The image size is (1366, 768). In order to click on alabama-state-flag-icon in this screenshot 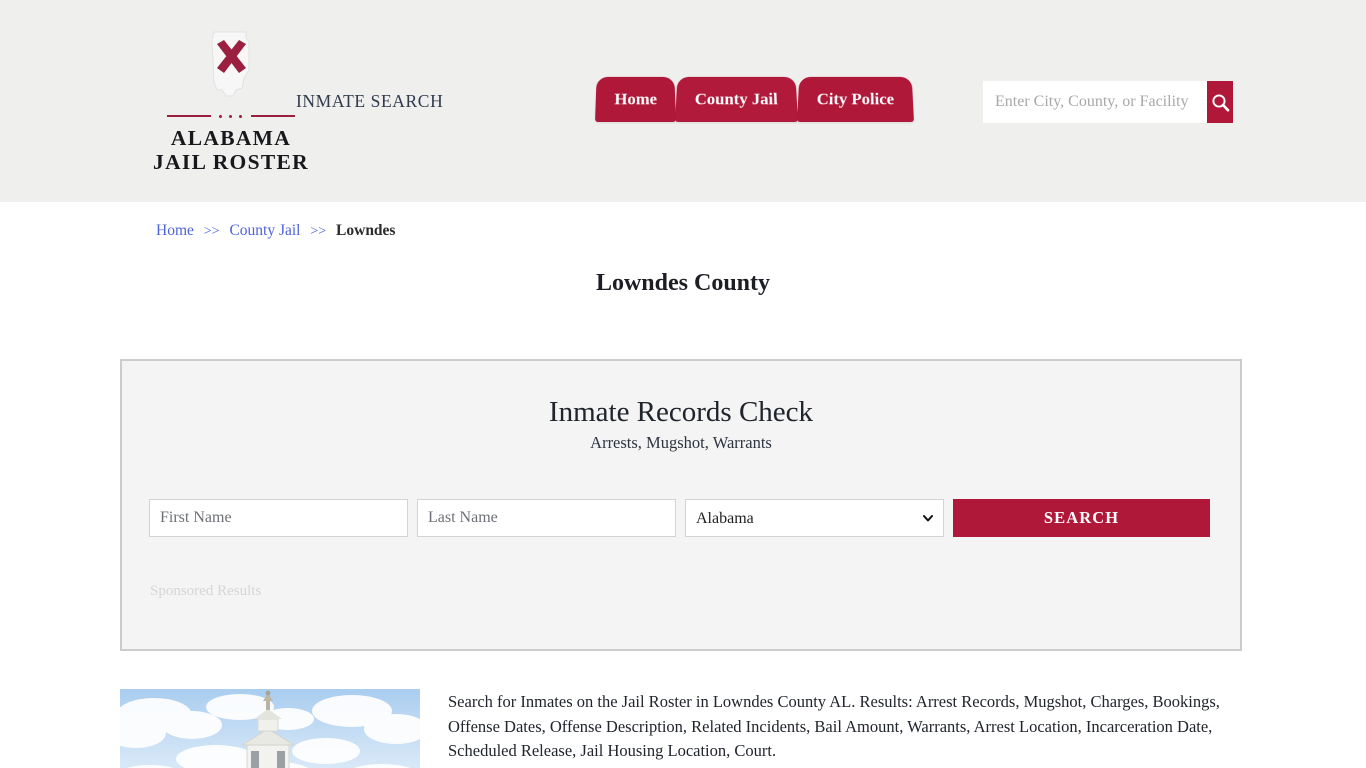, I will do `click(231, 69)`.